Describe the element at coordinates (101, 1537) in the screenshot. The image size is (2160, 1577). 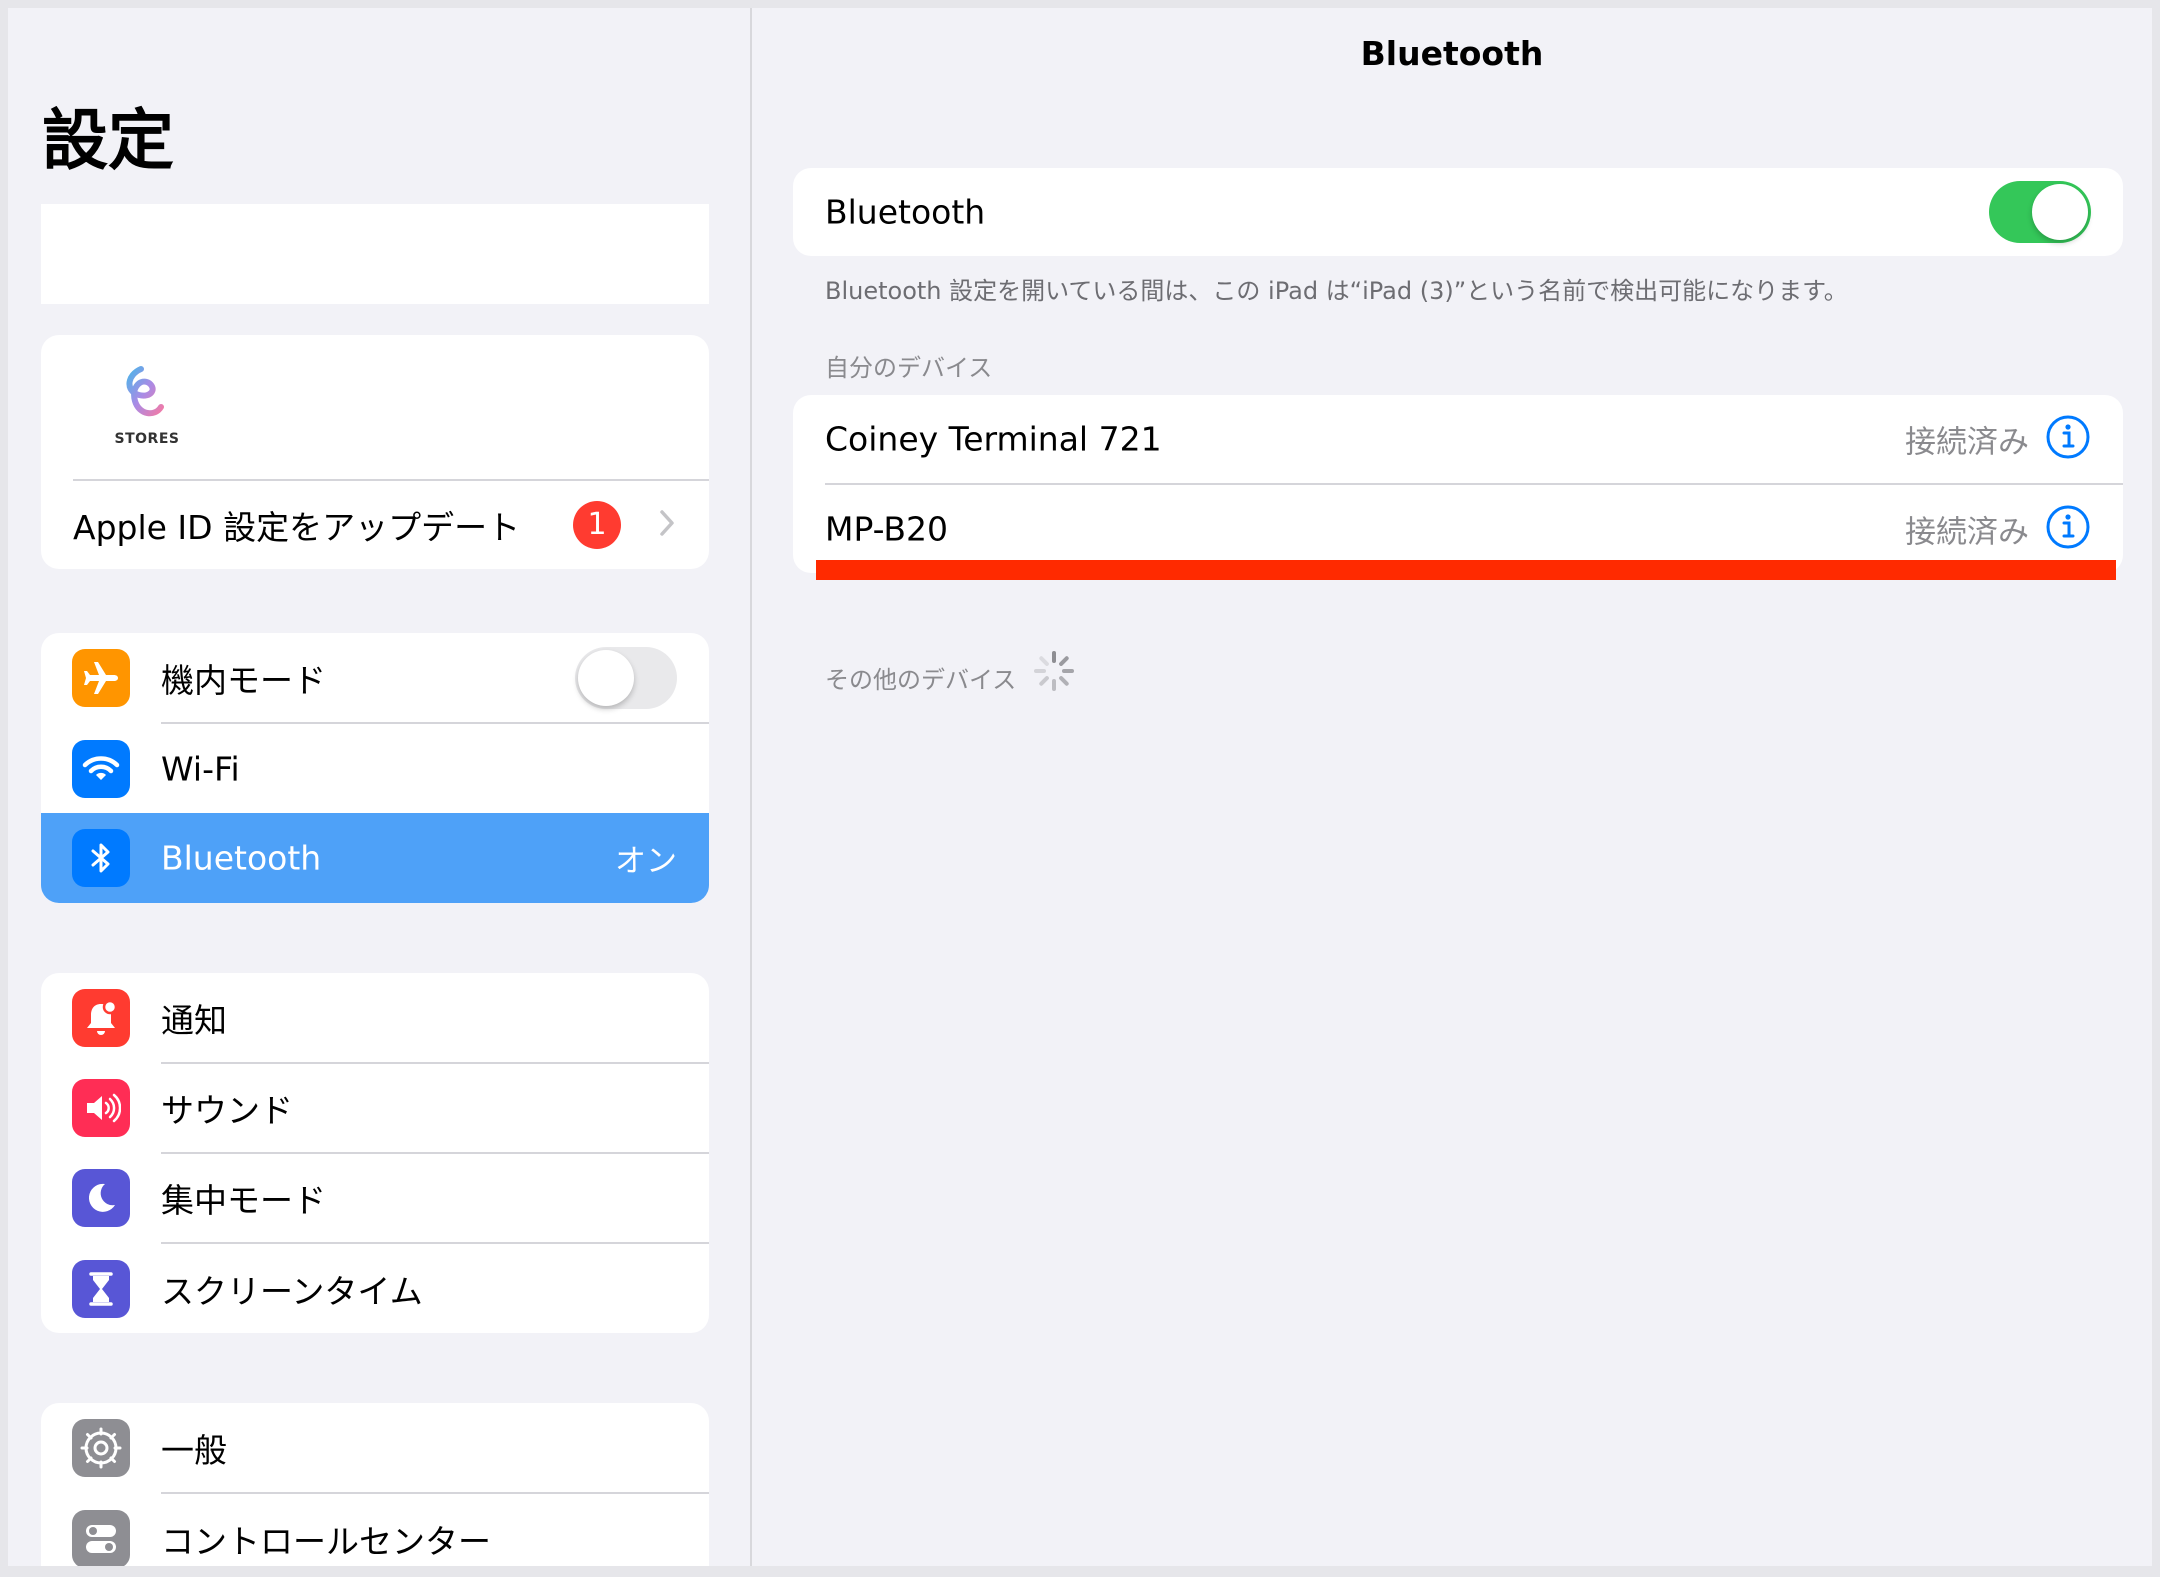
I see `switches-icon` at that location.